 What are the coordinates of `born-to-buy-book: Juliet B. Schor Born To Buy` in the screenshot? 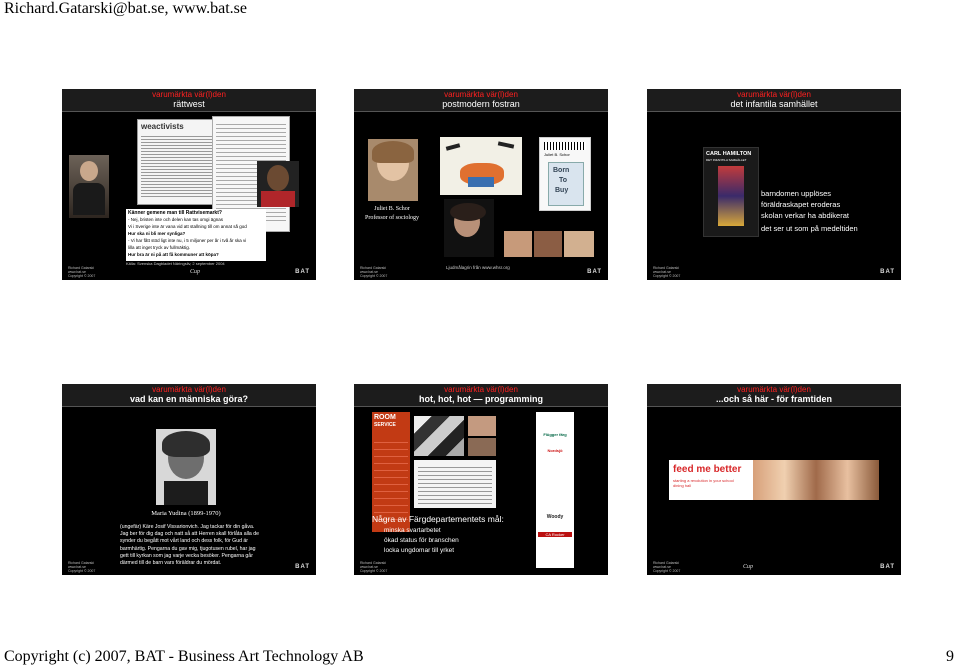 It's located at (565, 174).